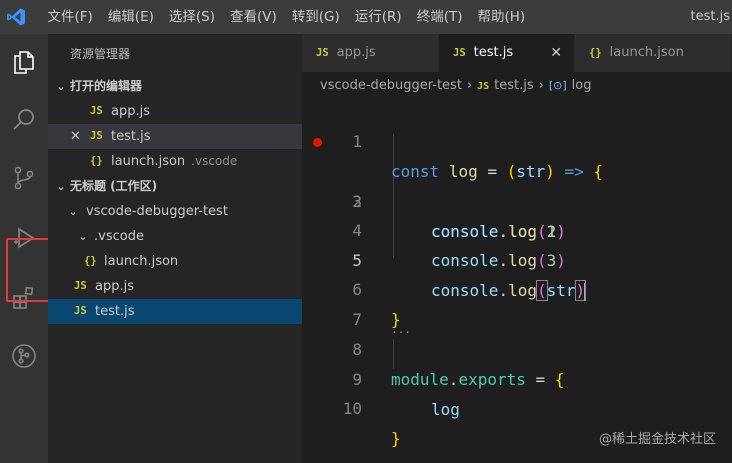 The image size is (732, 463). I want to click on open-editor-label: test.js, so click(131, 136).